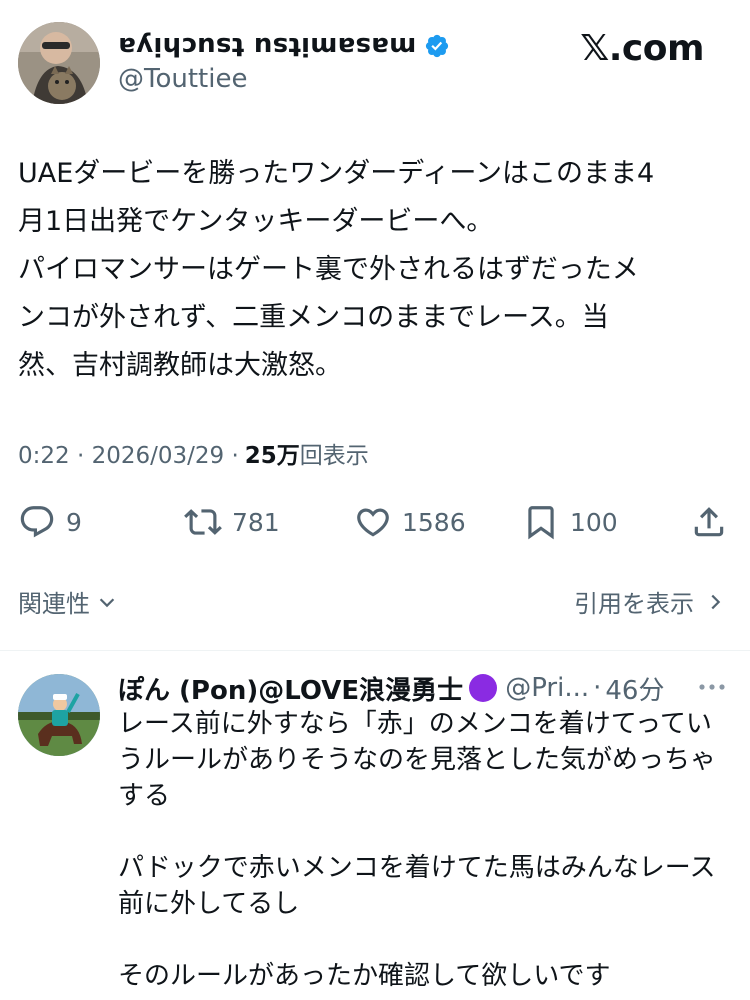 This screenshot has height=1000, width=750. Describe the element at coordinates (107, 602) in the screenshot. I see `chevron-down-icon` at that location.